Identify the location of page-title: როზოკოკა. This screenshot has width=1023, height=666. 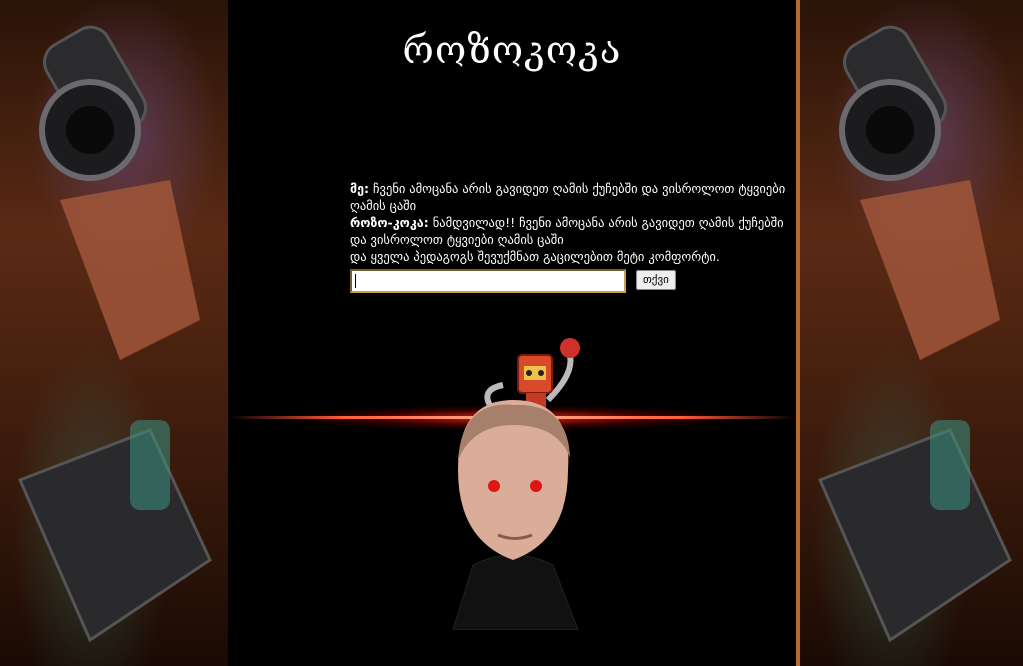
(512, 50).